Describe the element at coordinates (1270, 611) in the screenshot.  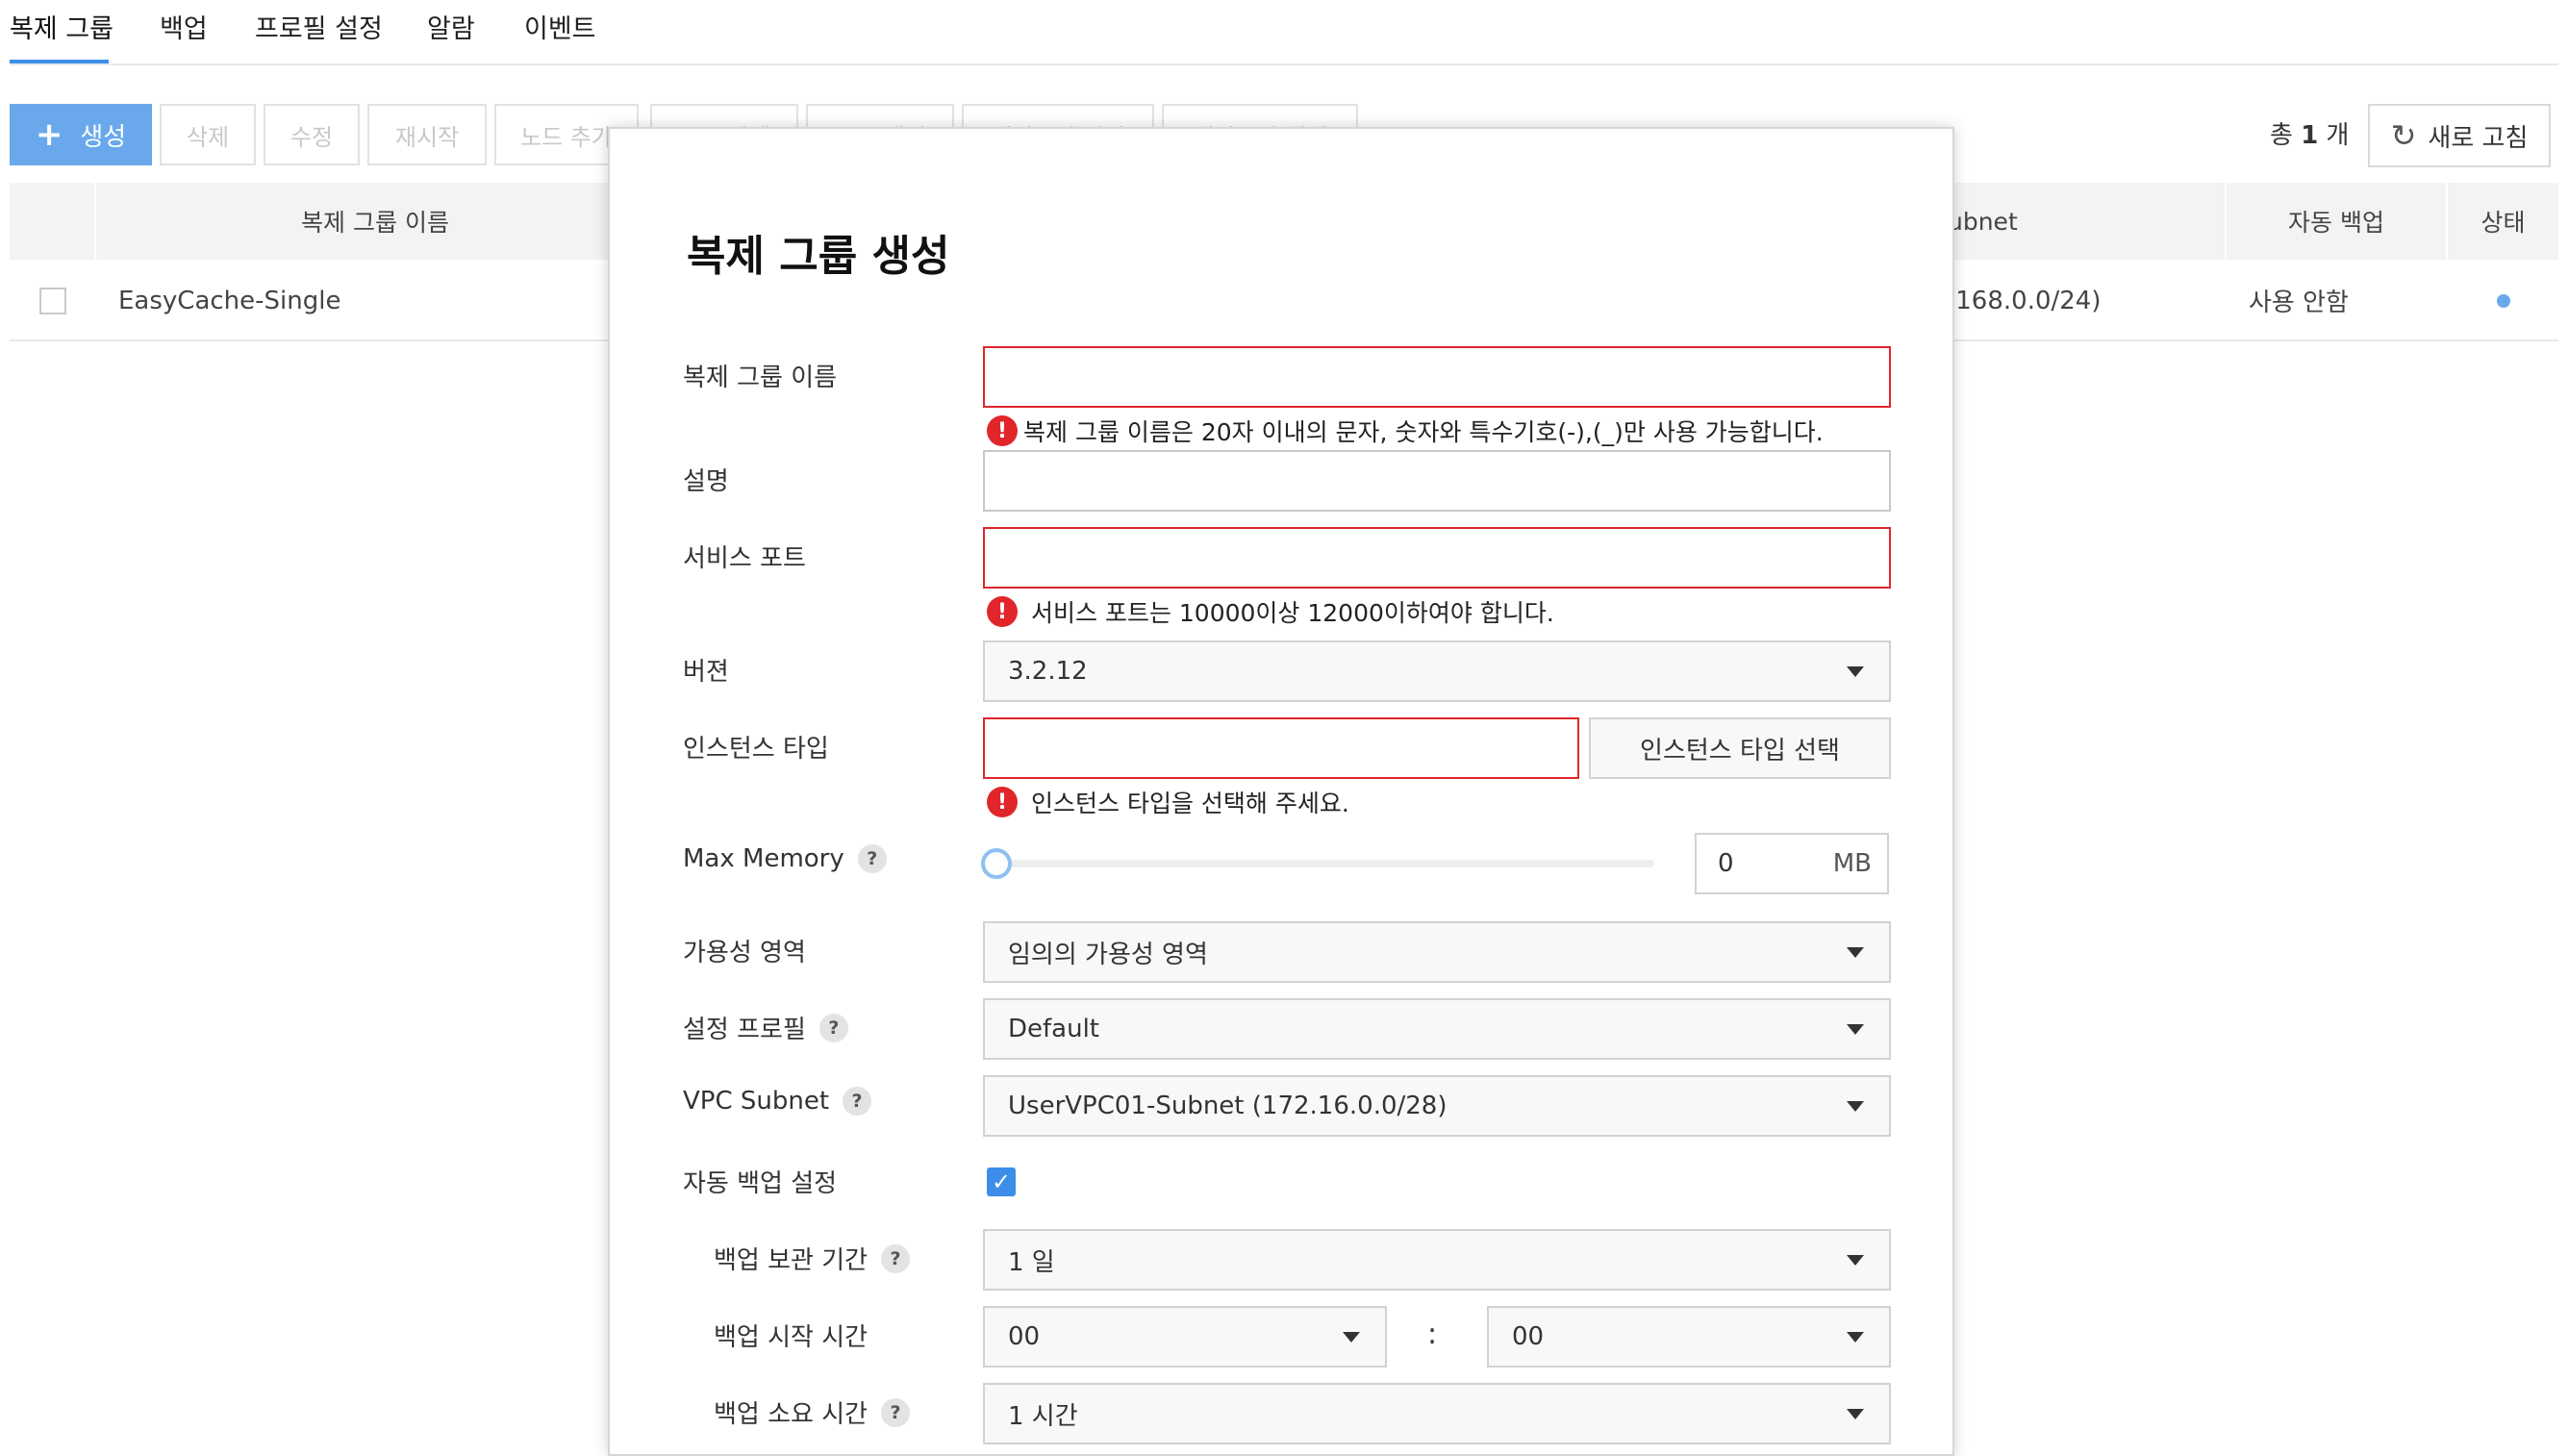
I see `service-port-error: ! 서비스 포트는 10000이상 12000이하여야 합니다.` at that location.